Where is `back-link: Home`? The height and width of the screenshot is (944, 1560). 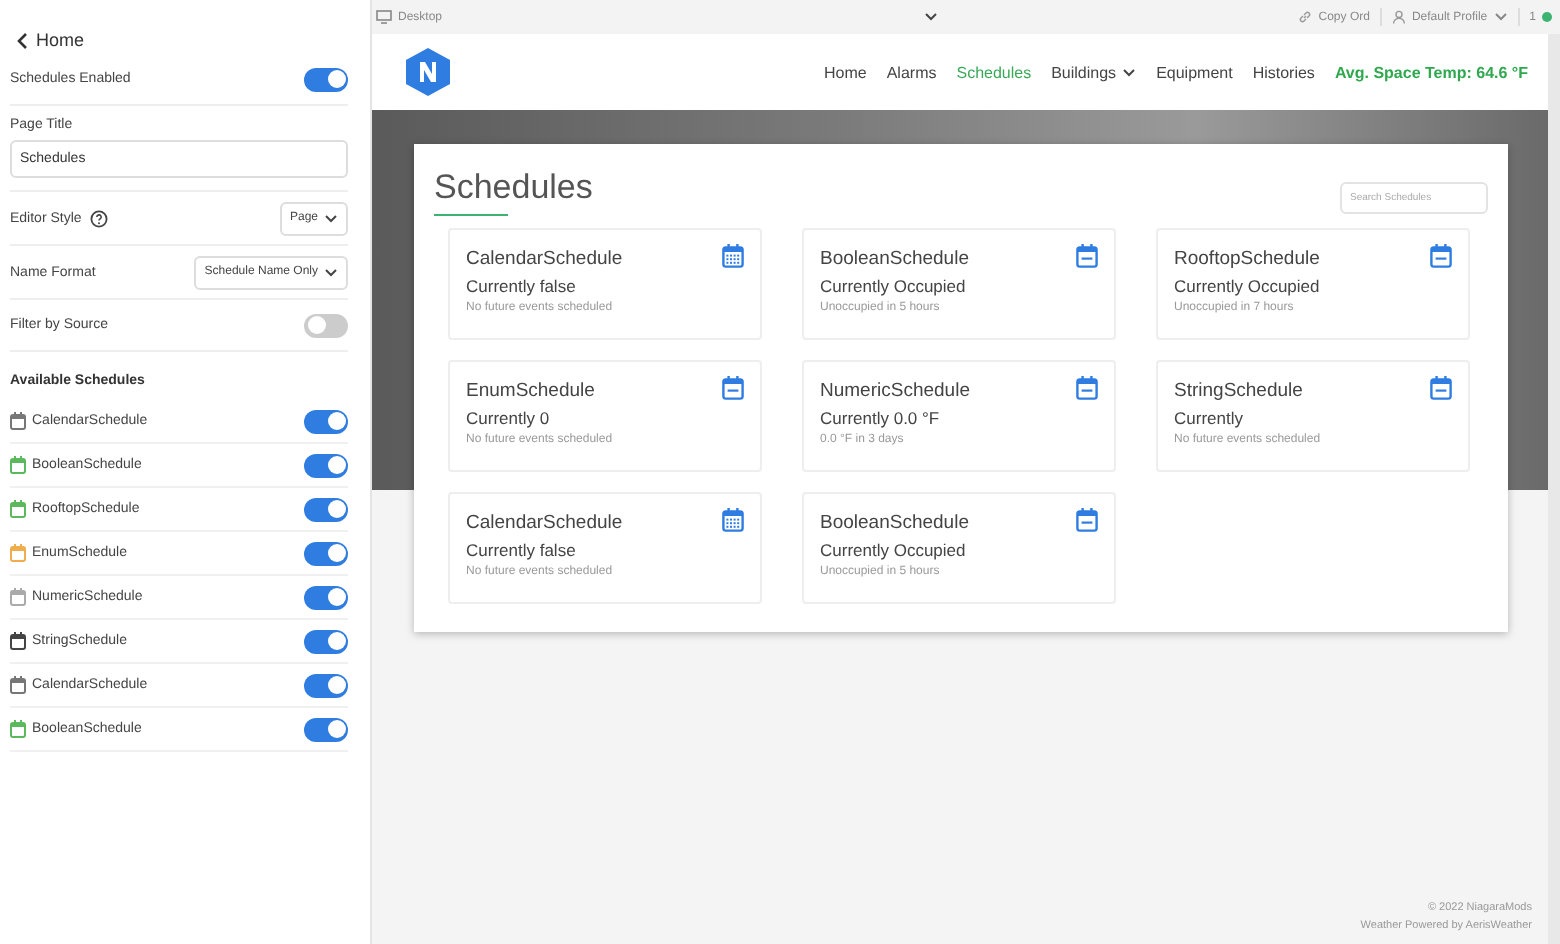 back-link: Home is located at coordinates (50, 40).